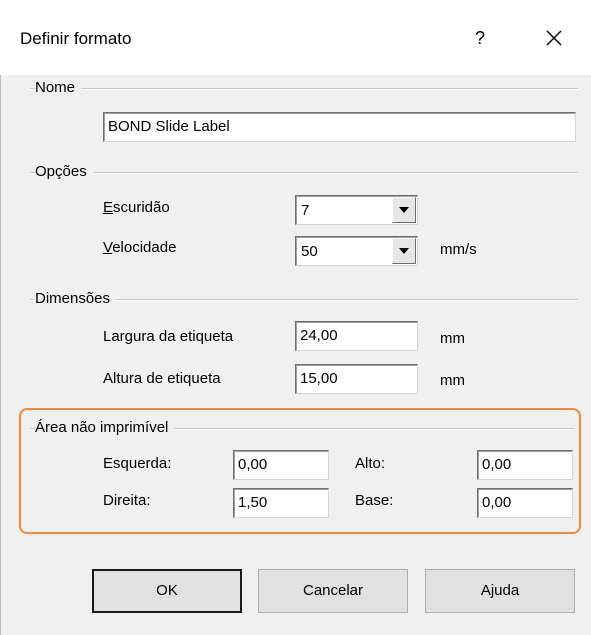 The height and width of the screenshot is (635, 591). I want to click on title-bar: Definir formato ?, so click(295, 37).